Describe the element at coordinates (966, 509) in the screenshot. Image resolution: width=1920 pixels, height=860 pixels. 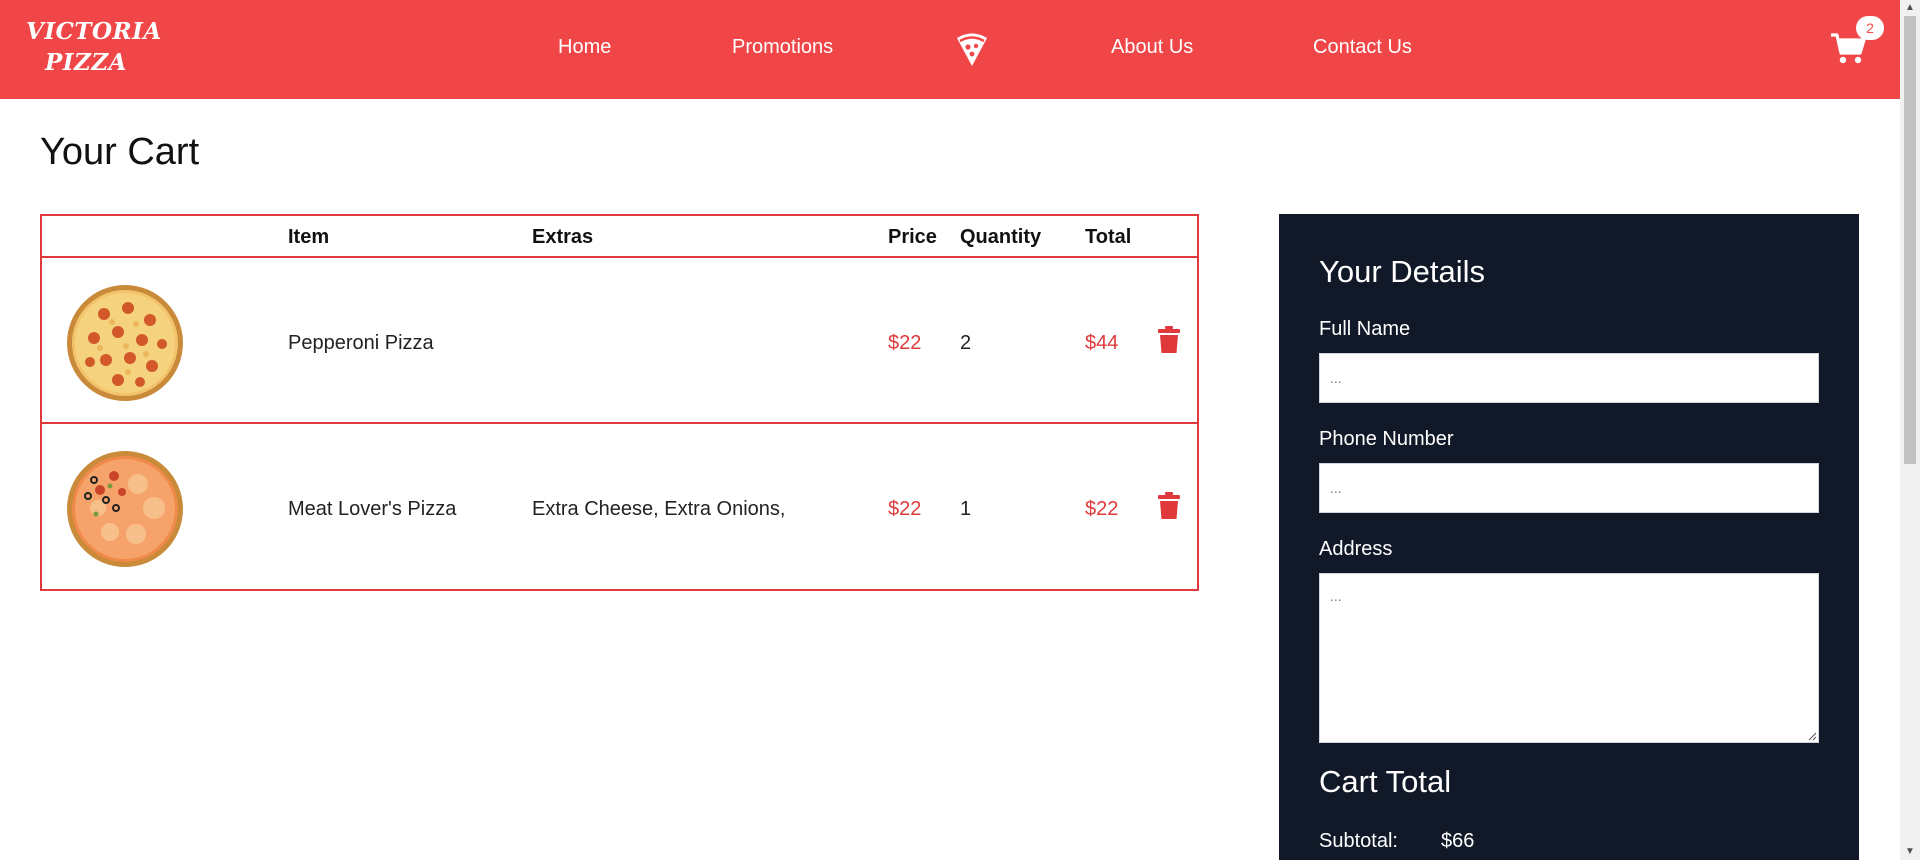
I see `cart-item-quantity: 1` at that location.